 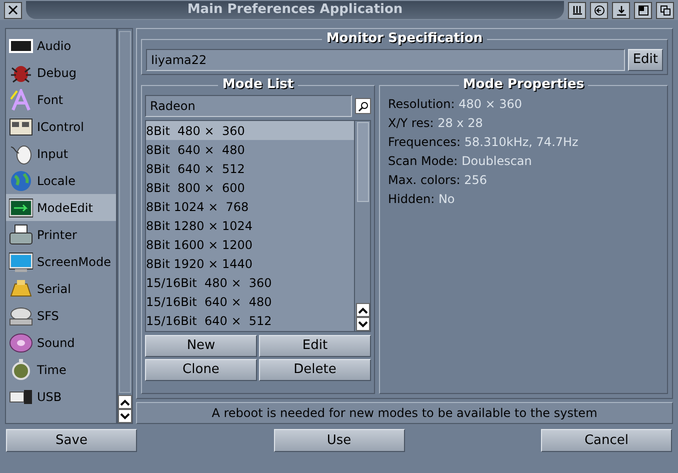 I want to click on sidebar-item: Font, so click(x=61, y=99).